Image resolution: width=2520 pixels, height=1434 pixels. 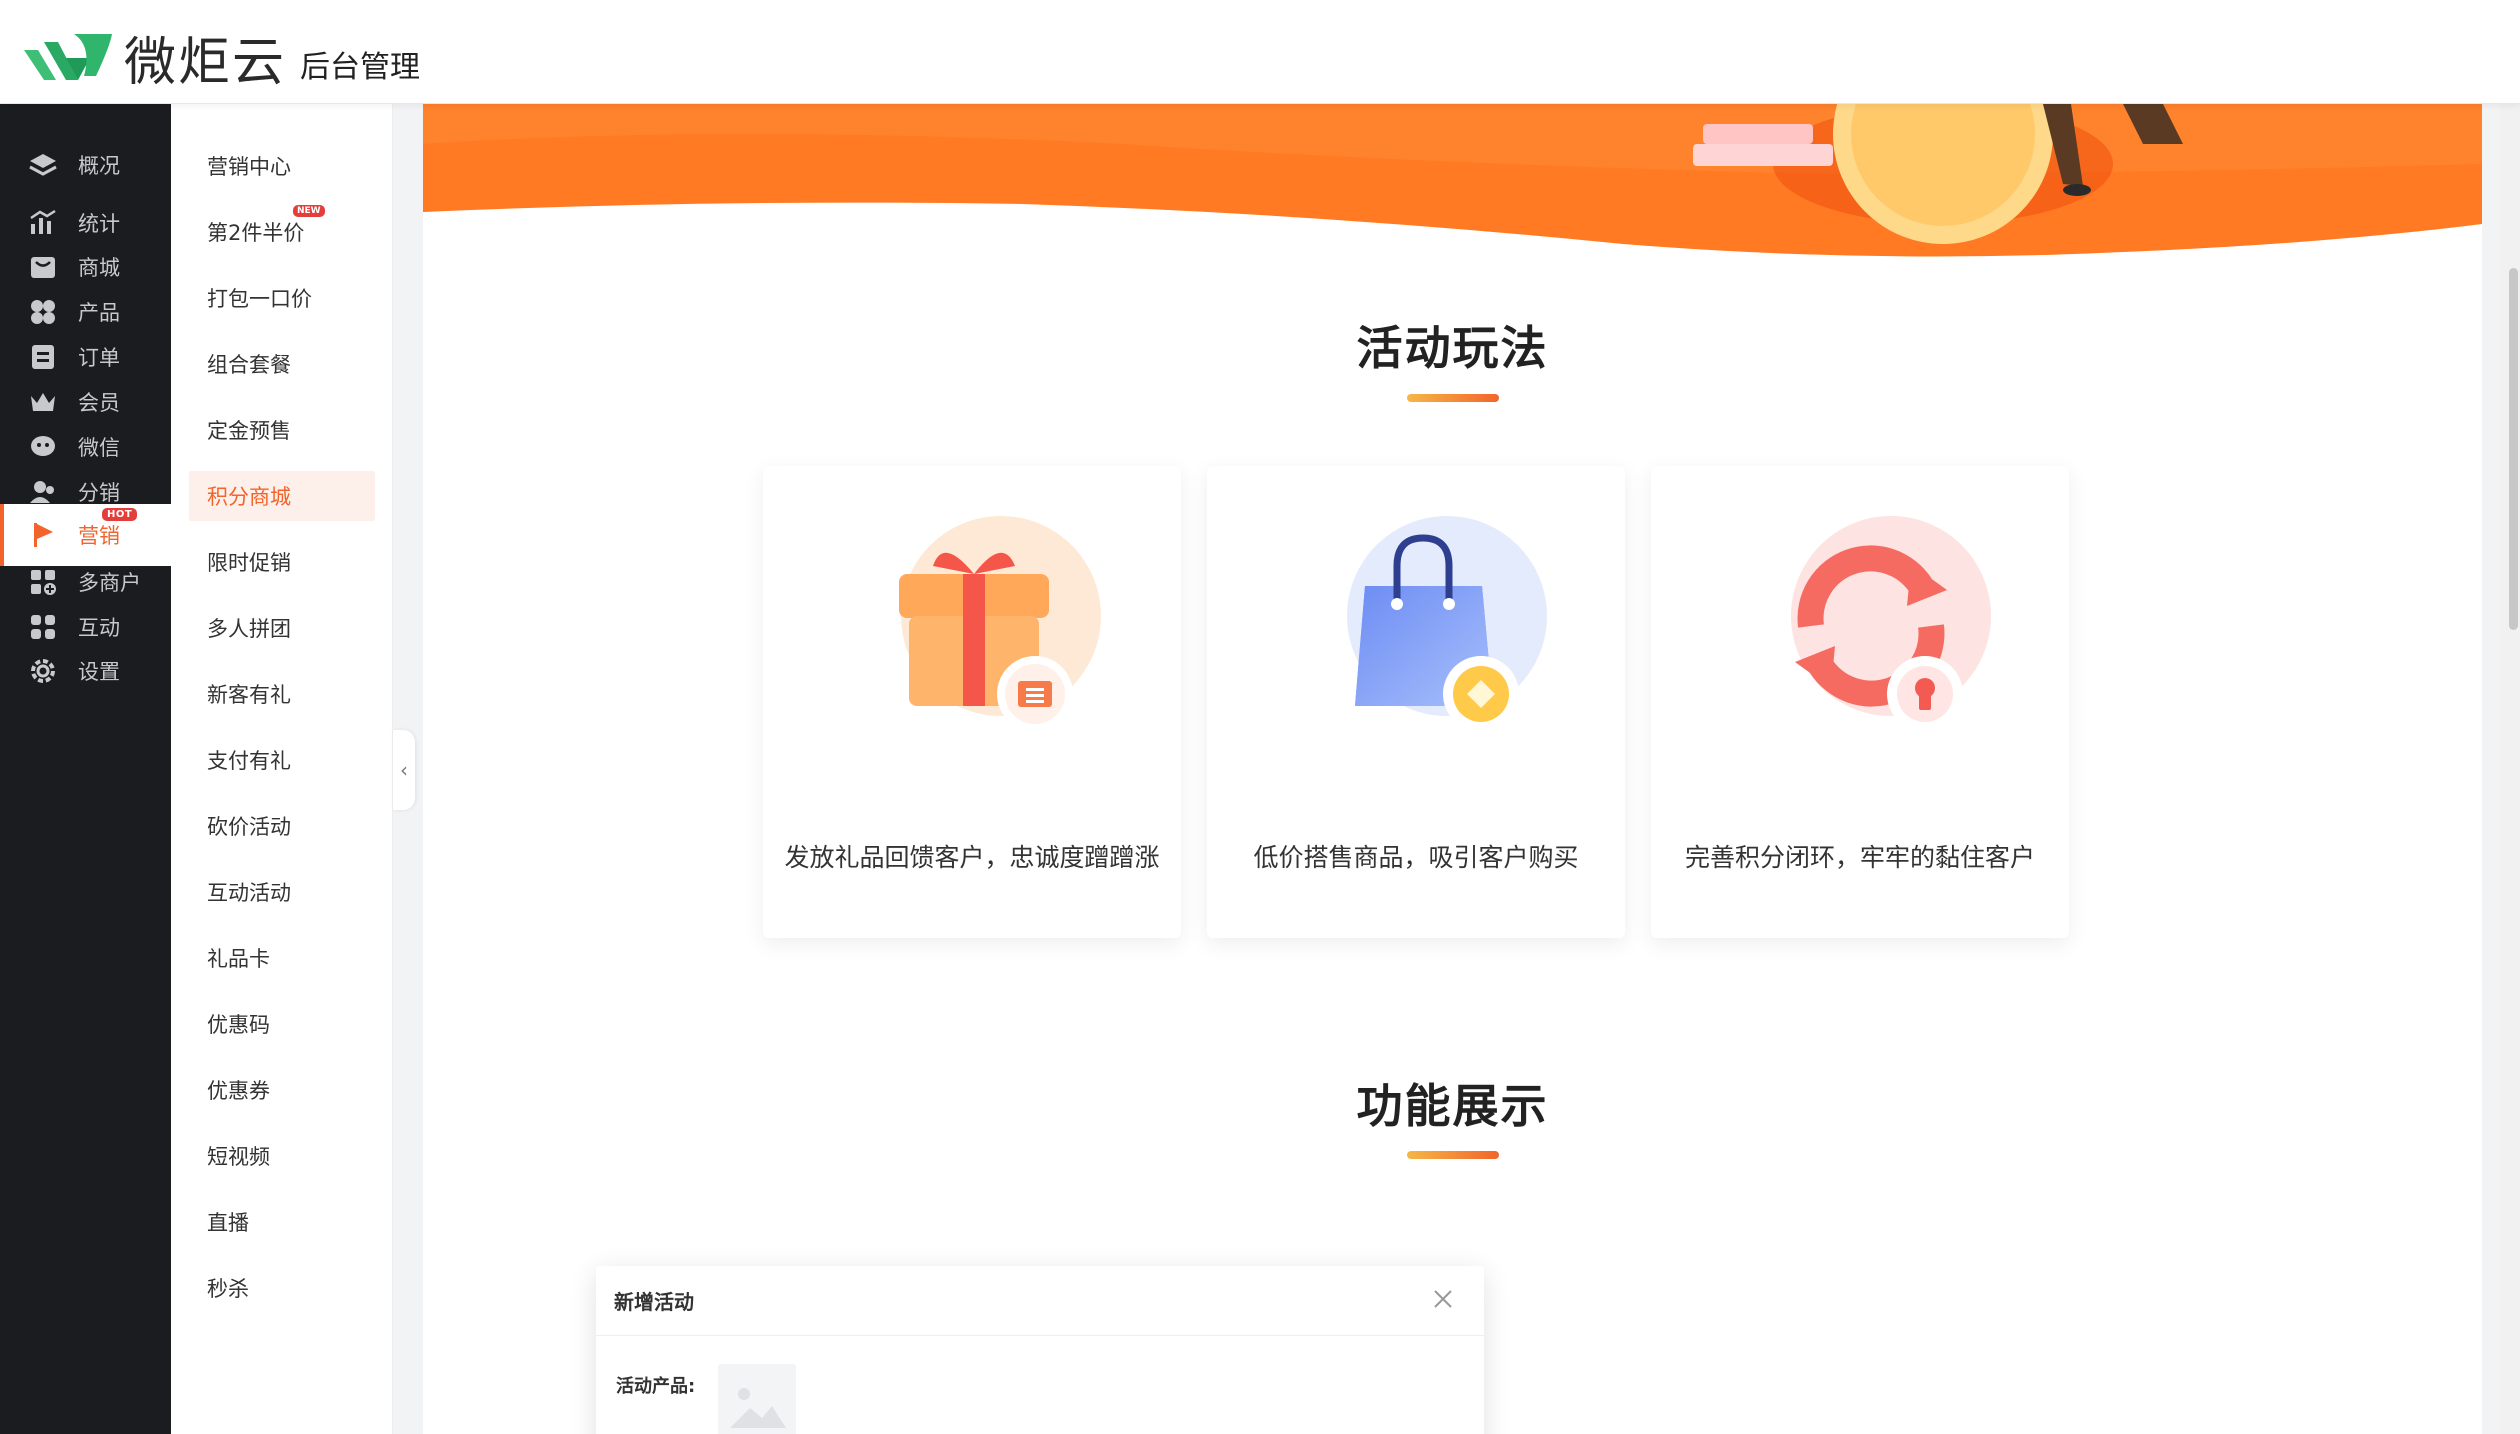 I want to click on submenu-item-label: 互动活动, so click(x=249, y=893).